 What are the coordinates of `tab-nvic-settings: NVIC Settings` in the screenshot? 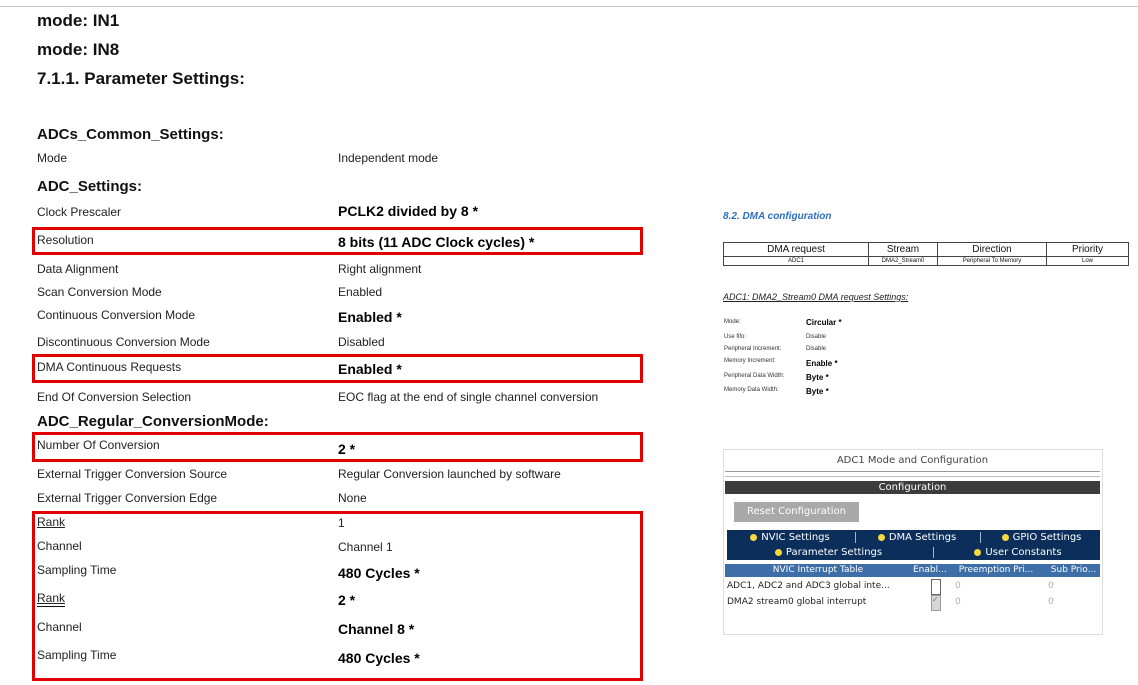 It's located at (790, 537).